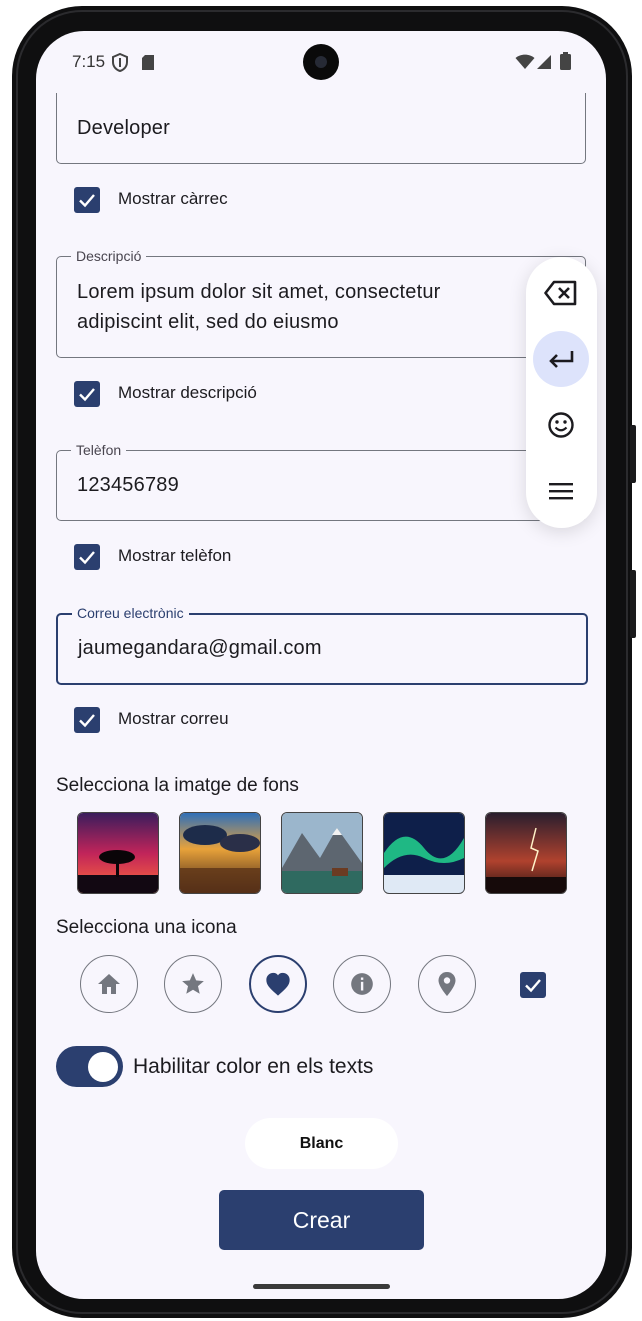 The width and height of the screenshot is (642, 1321). I want to click on show-email-checkbox, so click(87, 720).